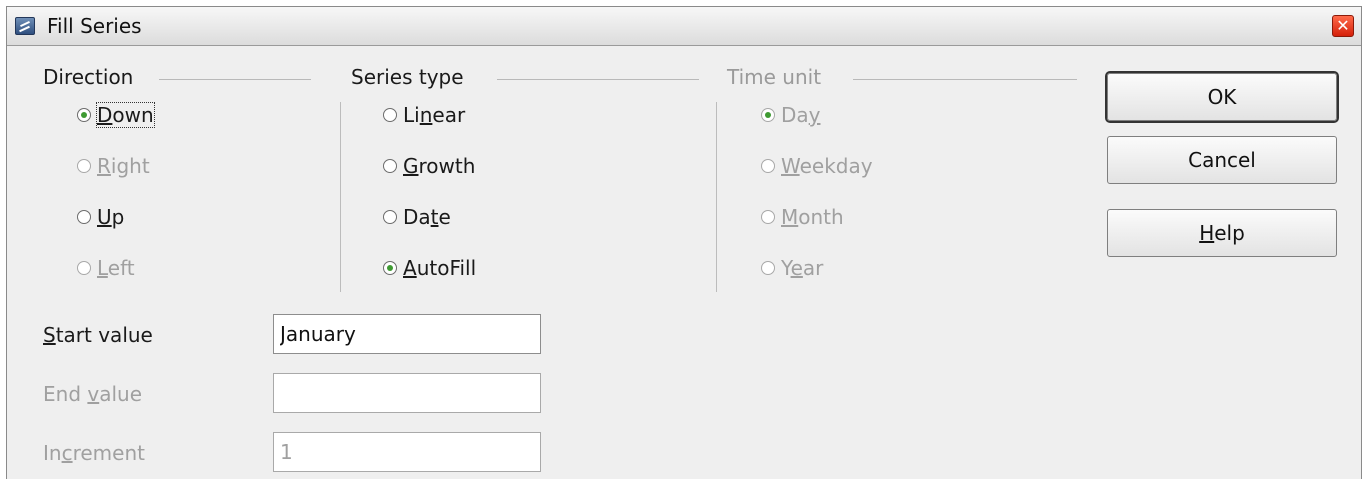 This screenshot has height=479, width=1369. What do you see at coordinates (439, 166) in the screenshot?
I see `radio-label: Growth` at bounding box center [439, 166].